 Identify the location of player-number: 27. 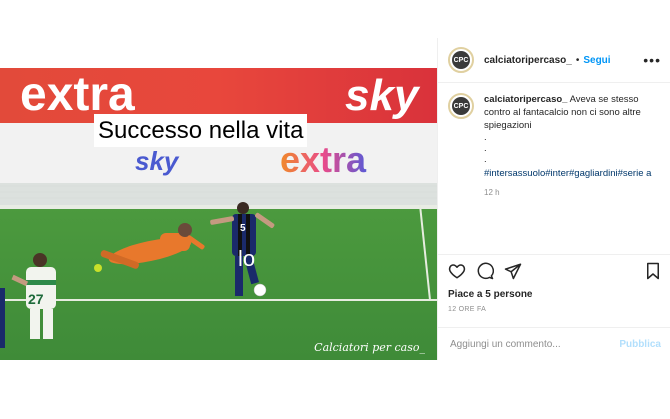
(36, 299).